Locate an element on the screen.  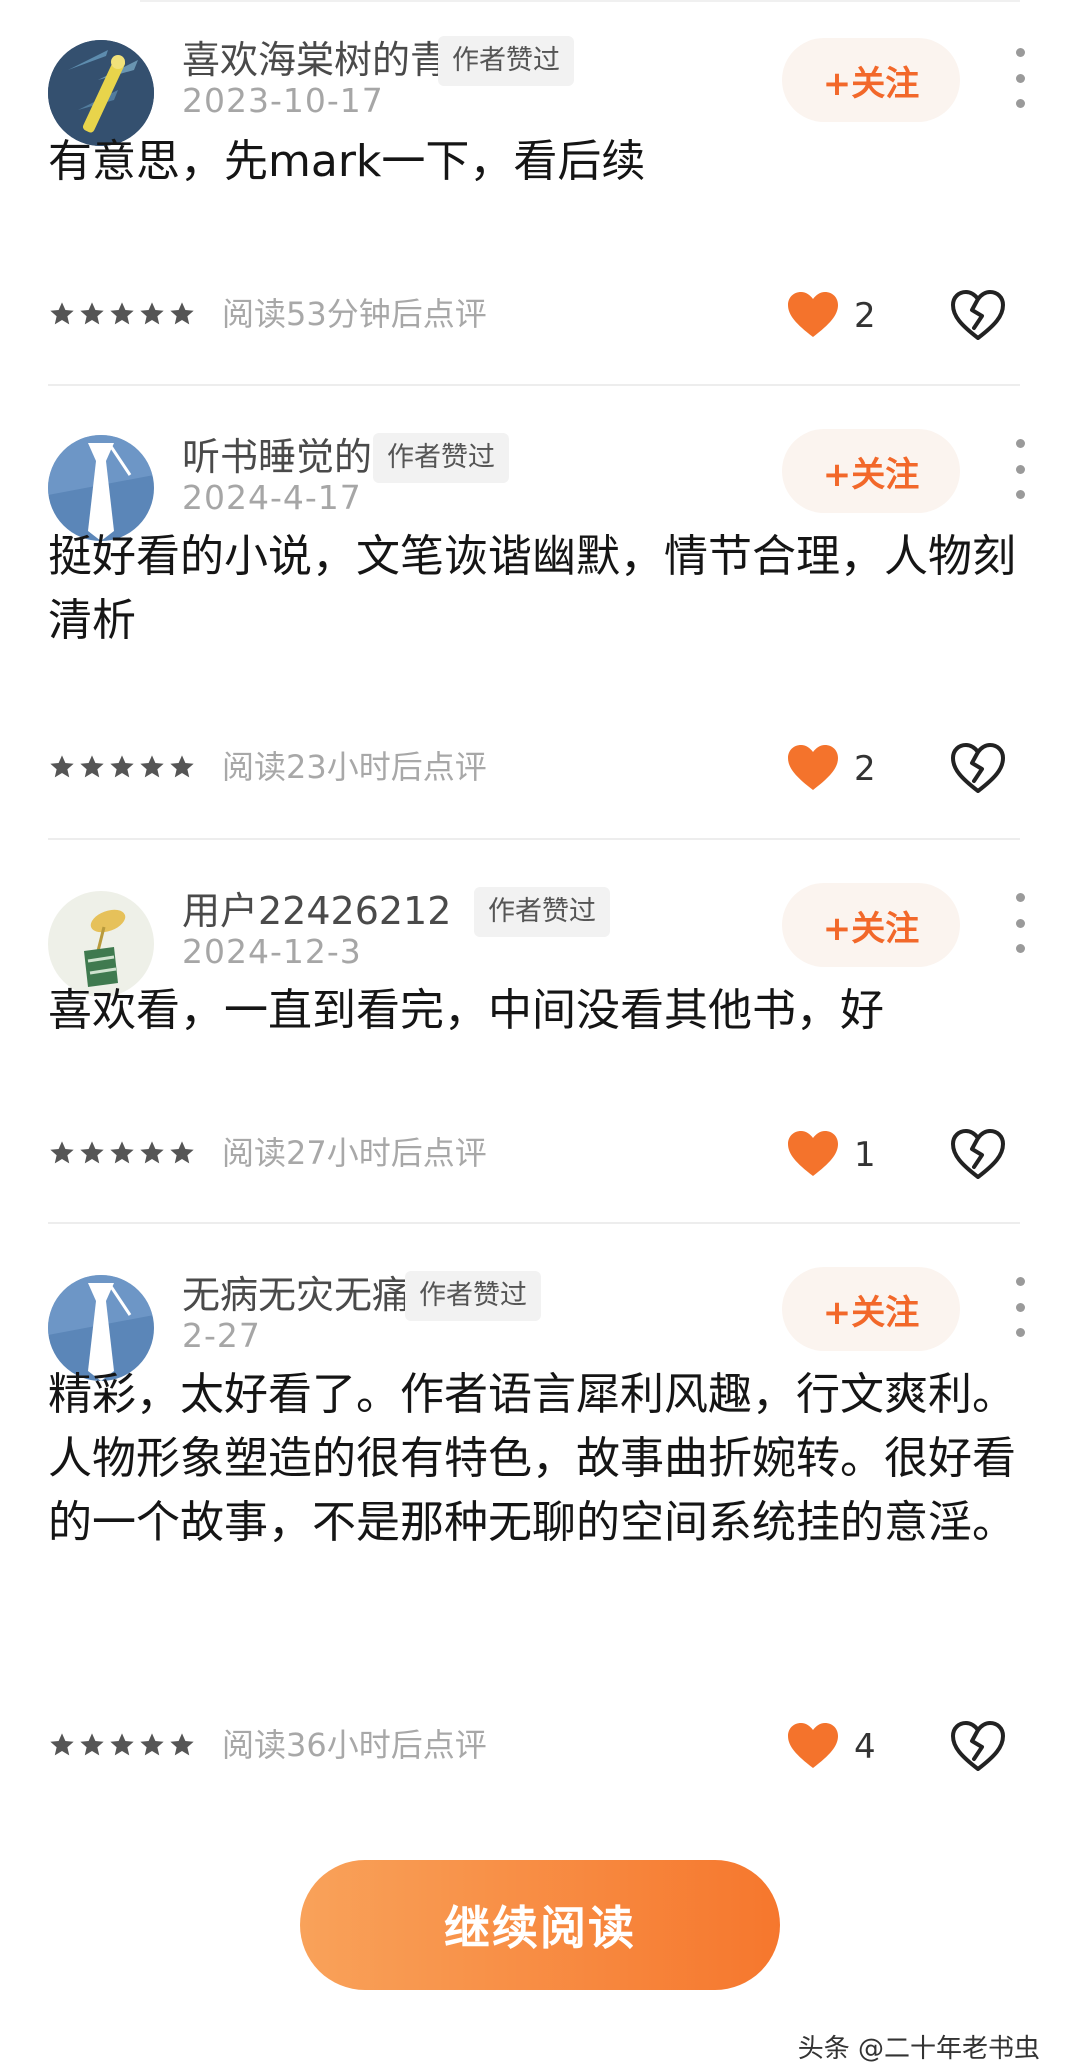
username: 用户22426212 is located at coordinates (316, 911).